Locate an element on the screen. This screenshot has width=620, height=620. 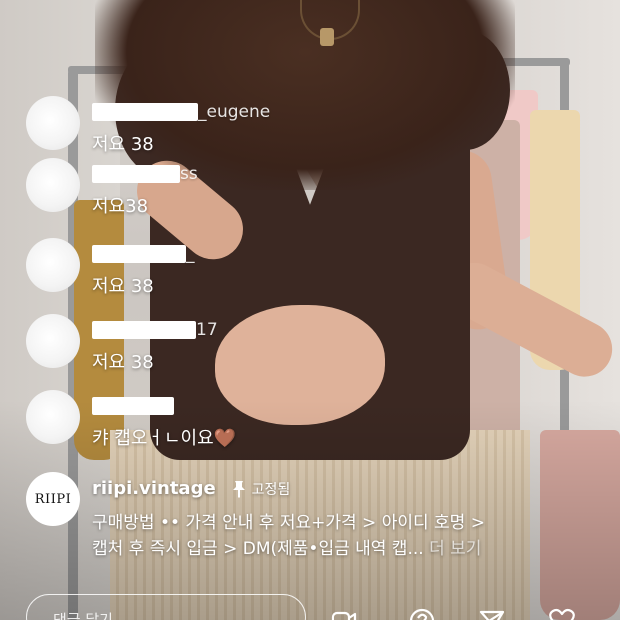
comment-body: _eugene 저요 38 is located at coordinates (181, 129).